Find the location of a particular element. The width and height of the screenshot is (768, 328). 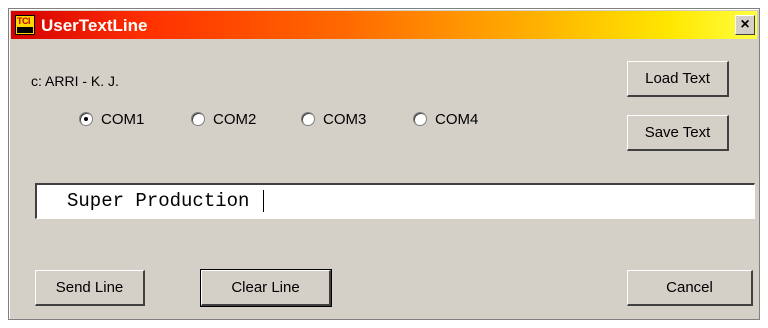

text-line-value: Super Production is located at coordinates (164, 201).